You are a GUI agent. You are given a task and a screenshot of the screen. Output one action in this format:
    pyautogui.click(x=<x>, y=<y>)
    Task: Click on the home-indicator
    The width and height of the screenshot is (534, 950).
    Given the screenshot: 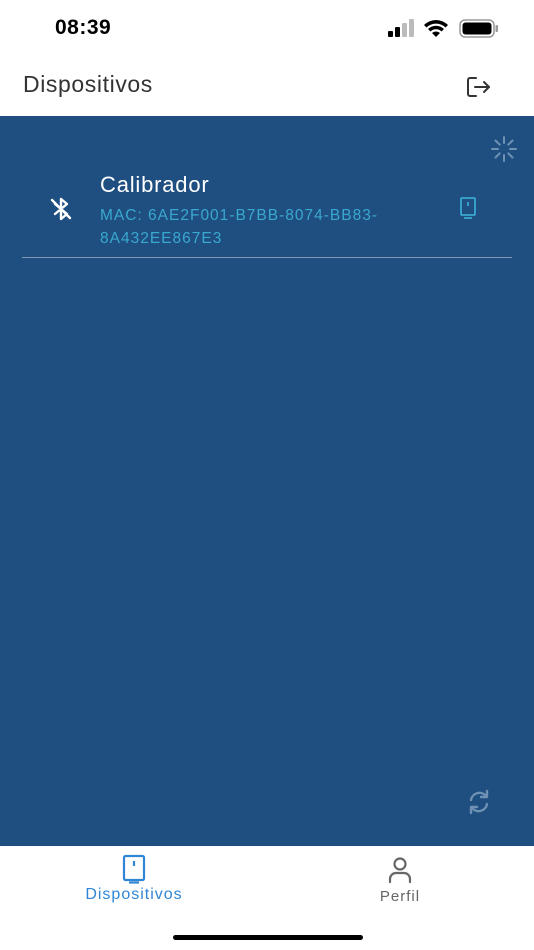 What is the action you would take?
    pyautogui.click(x=268, y=937)
    